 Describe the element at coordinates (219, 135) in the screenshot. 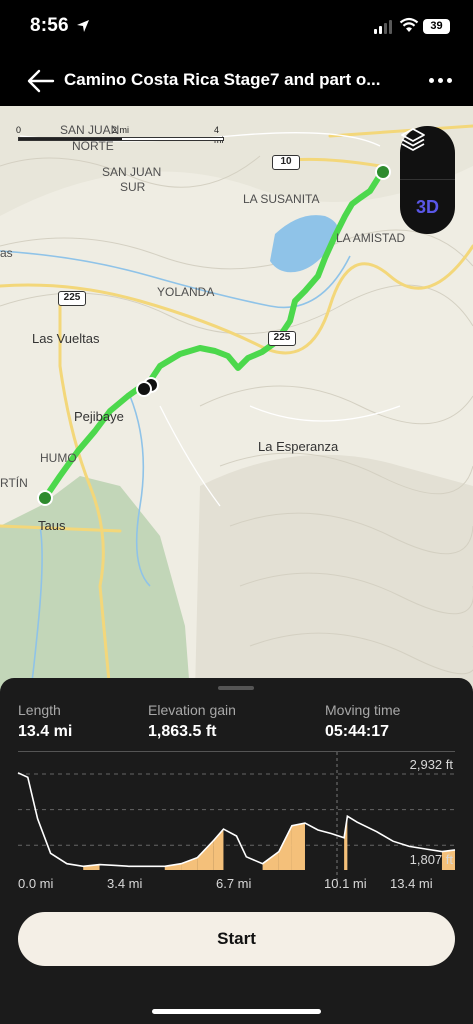

I see `scale-end: 4 mi` at that location.